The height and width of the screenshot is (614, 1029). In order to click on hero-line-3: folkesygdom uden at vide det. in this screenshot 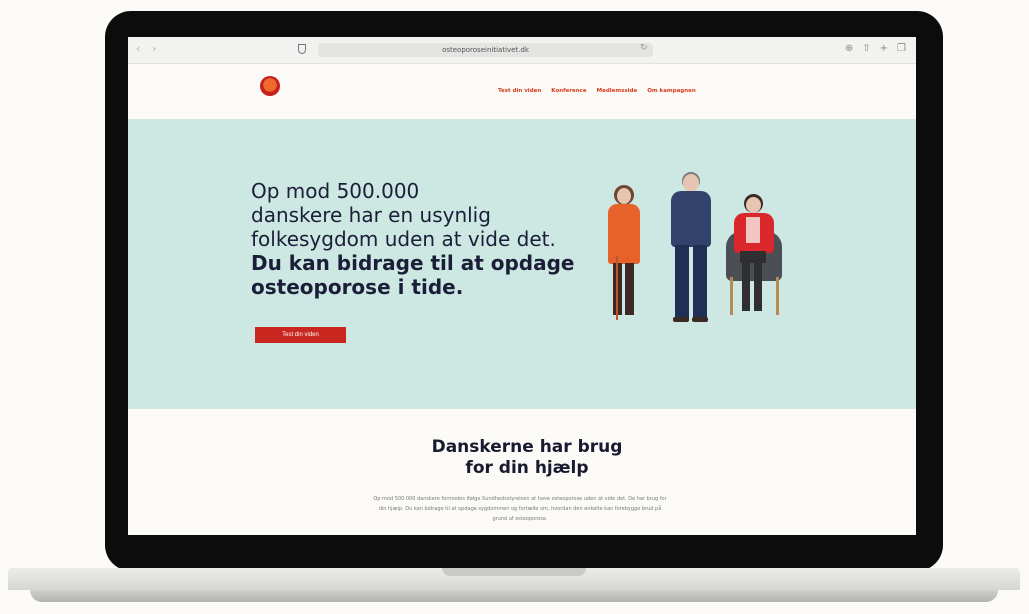, I will do `click(403, 239)`.